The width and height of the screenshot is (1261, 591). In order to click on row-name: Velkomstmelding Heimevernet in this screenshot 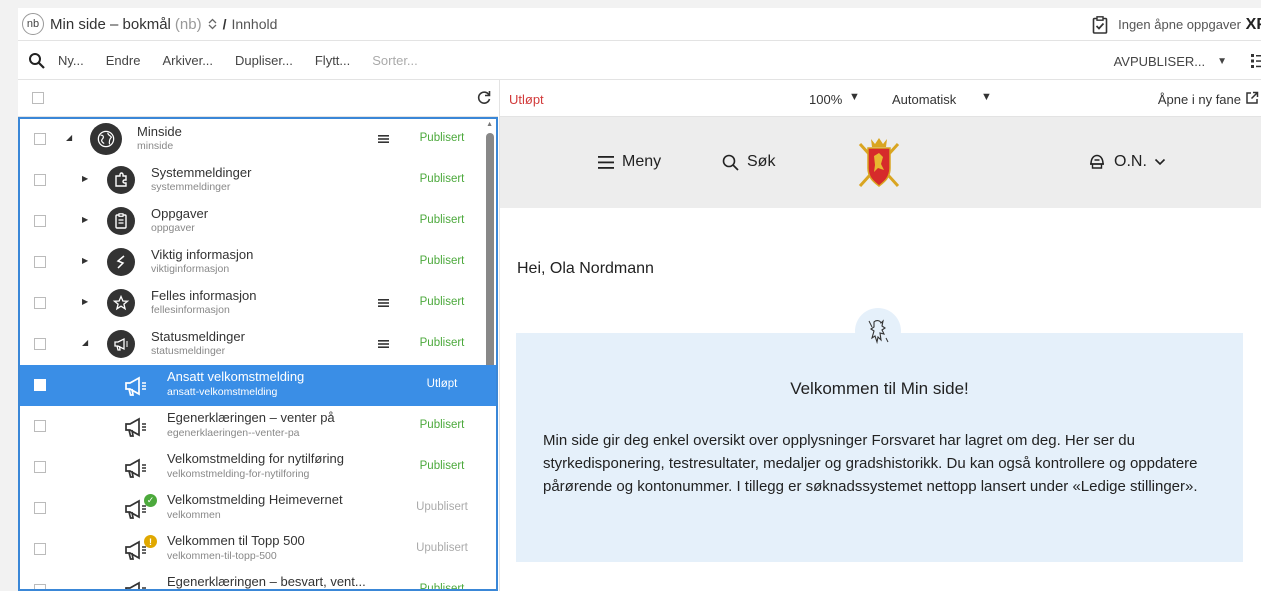, I will do `click(255, 499)`.